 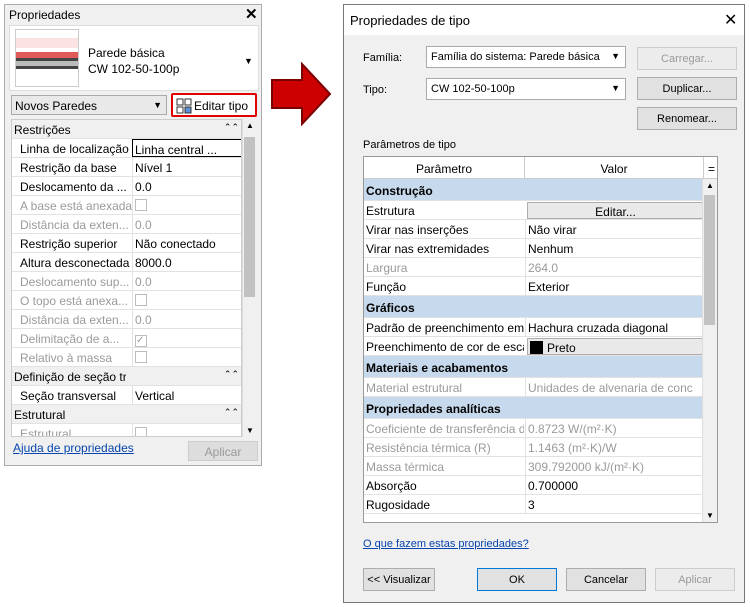 I want to click on palette-property-row: Delimitação de a... ✓, so click(x=126, y=338).